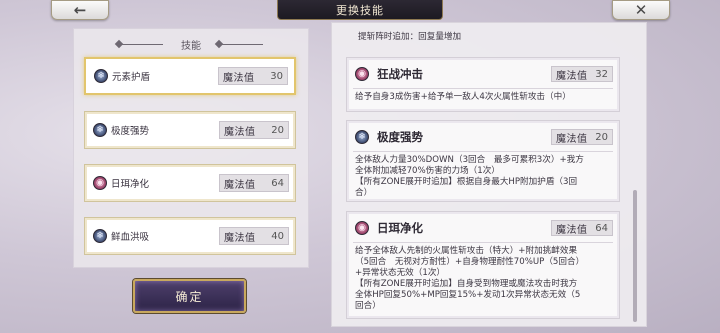 This screenshot has height=333, width=720. What do you see at coordinates (141, 44) in the screenshot?
I see `ornament-left` at bounding box center [141, 44].